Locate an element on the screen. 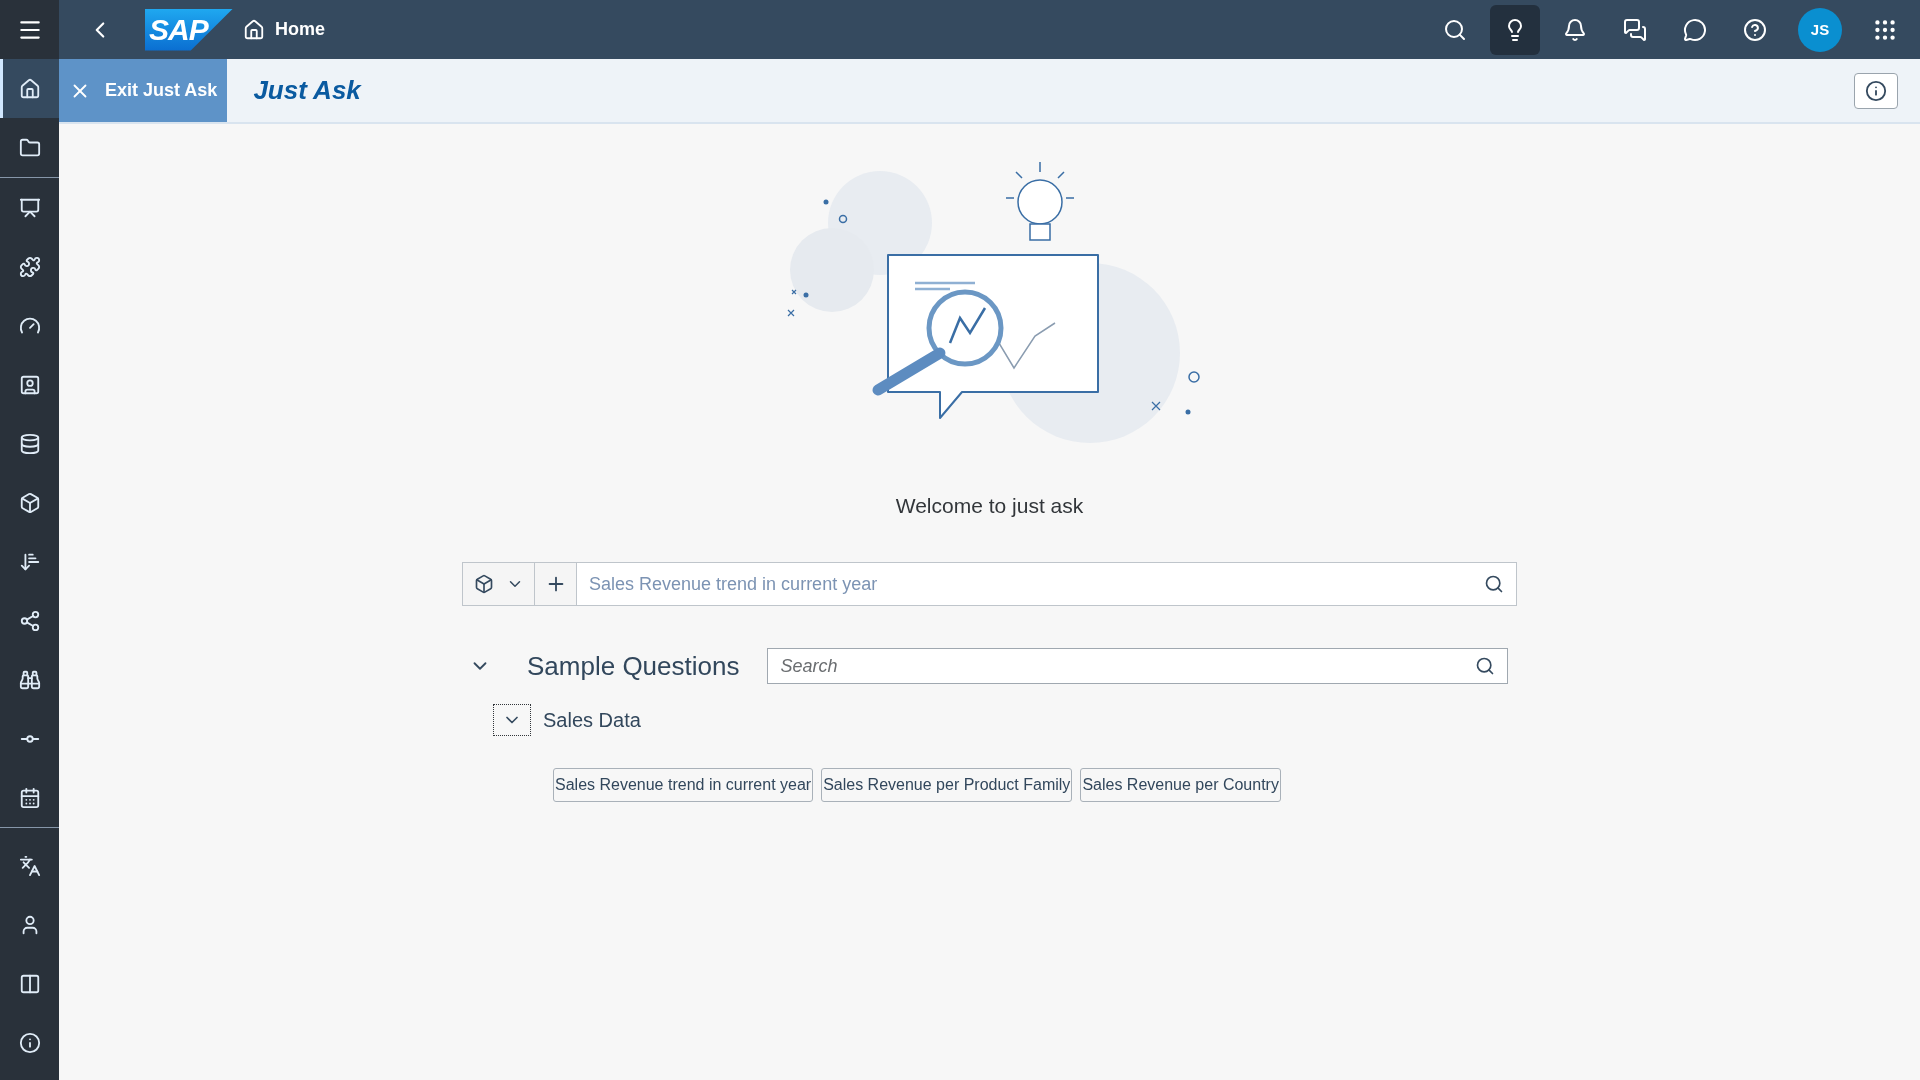  lightbulb-button is located at coordinates (1515, 29).